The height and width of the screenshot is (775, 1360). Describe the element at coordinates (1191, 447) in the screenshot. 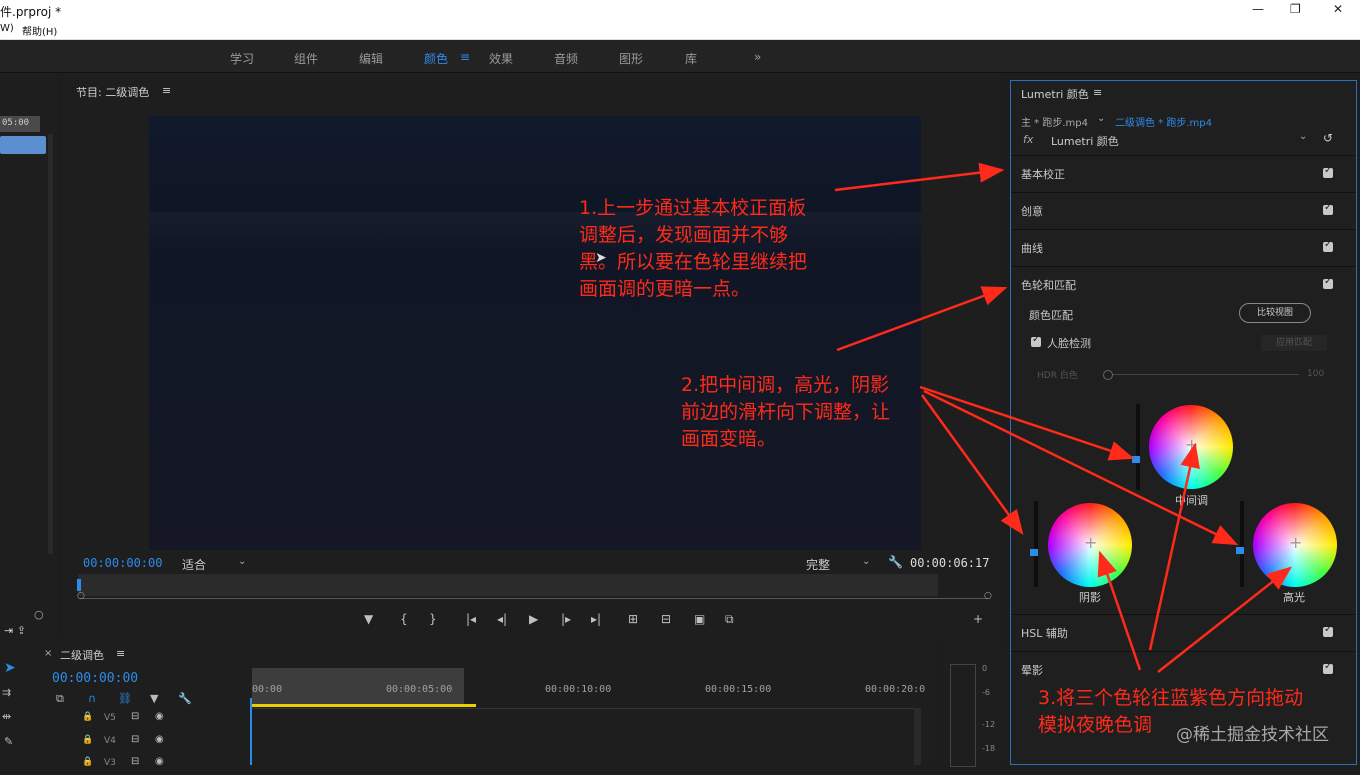

I see `midtones-color-wheel: +` at that location.